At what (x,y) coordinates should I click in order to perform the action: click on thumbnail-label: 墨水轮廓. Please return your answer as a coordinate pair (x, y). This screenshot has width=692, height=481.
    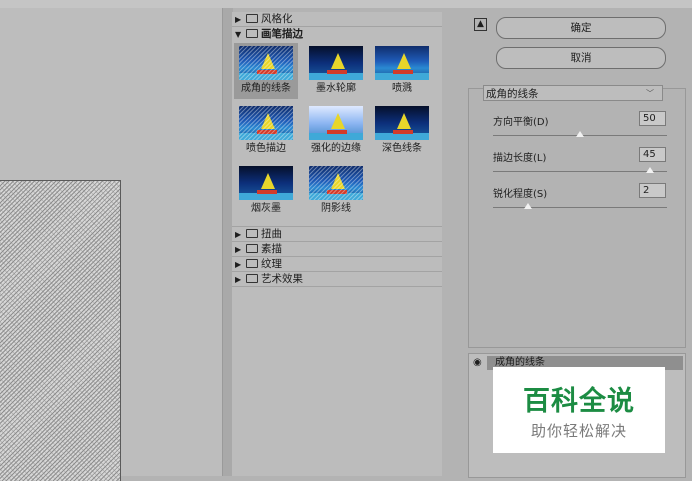
    Looking at the image, I should click on (336, 88).